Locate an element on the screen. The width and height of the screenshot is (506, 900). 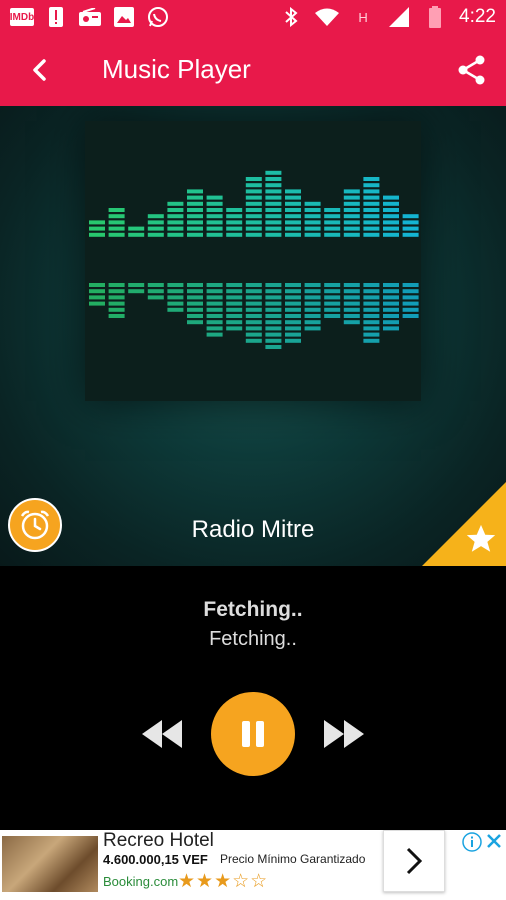
share-button is located at coordinates (472, 70).